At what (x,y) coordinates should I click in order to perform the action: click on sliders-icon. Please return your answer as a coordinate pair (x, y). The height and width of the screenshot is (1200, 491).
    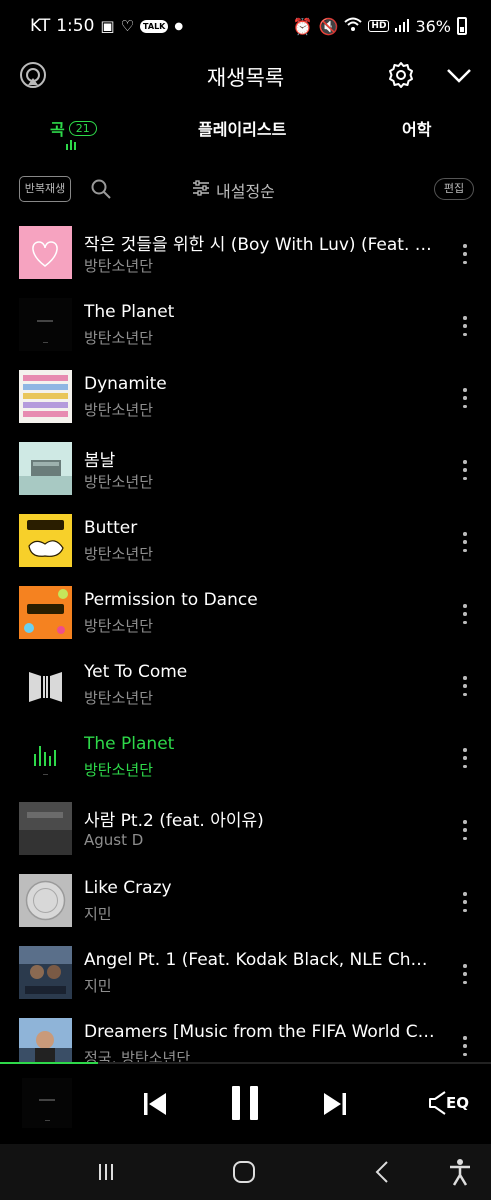
    Looking at the image, I should click on (201, 190).